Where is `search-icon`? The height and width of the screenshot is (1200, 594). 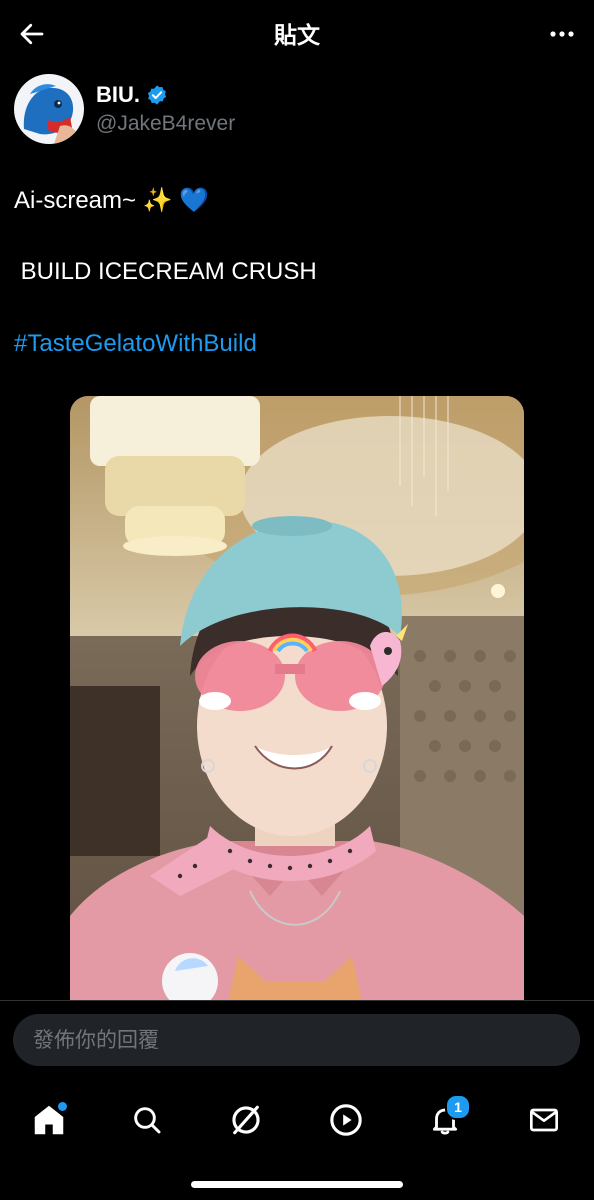
search-icon is located at coordinates (147, 1120).